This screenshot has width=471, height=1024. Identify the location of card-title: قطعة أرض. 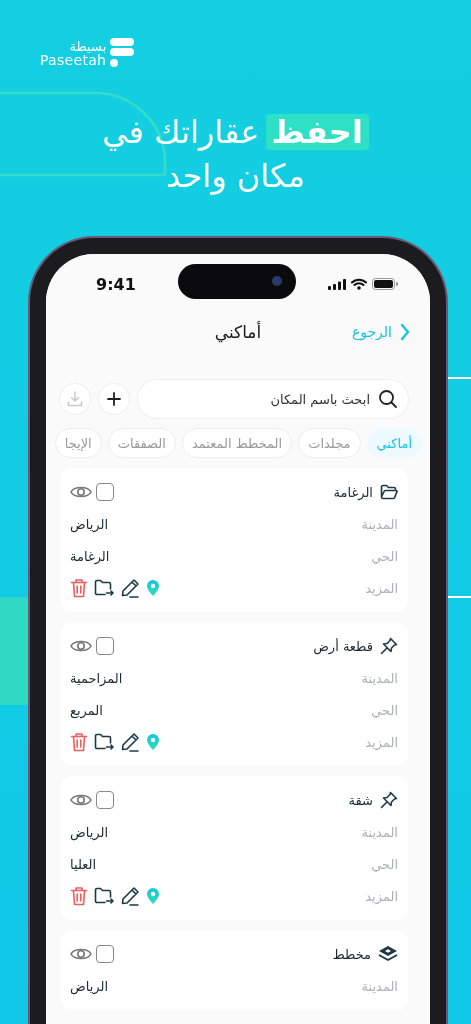
(343, 646).